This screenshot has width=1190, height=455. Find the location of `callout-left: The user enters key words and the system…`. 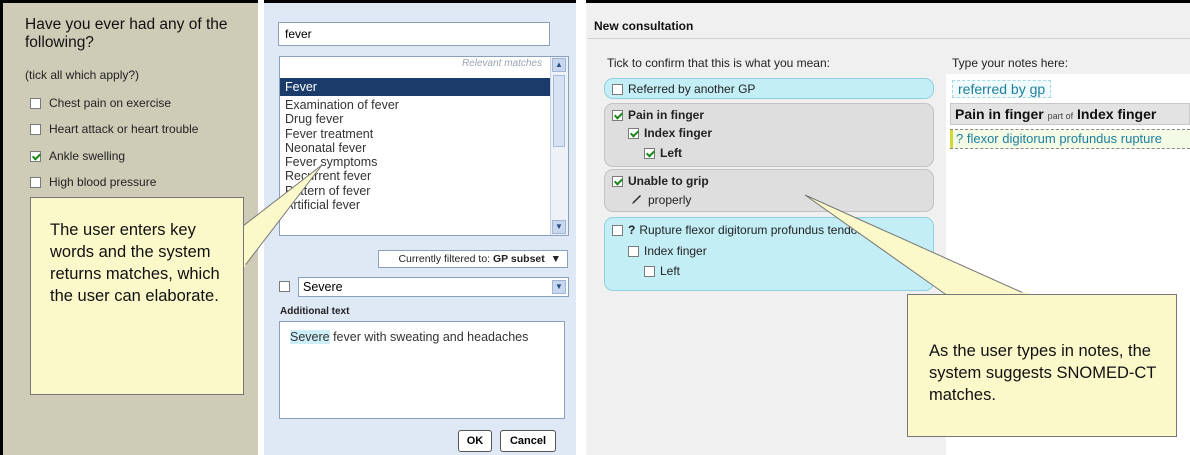

callout-left: The user enters key words and the system… is located at coordinates (137, 296).